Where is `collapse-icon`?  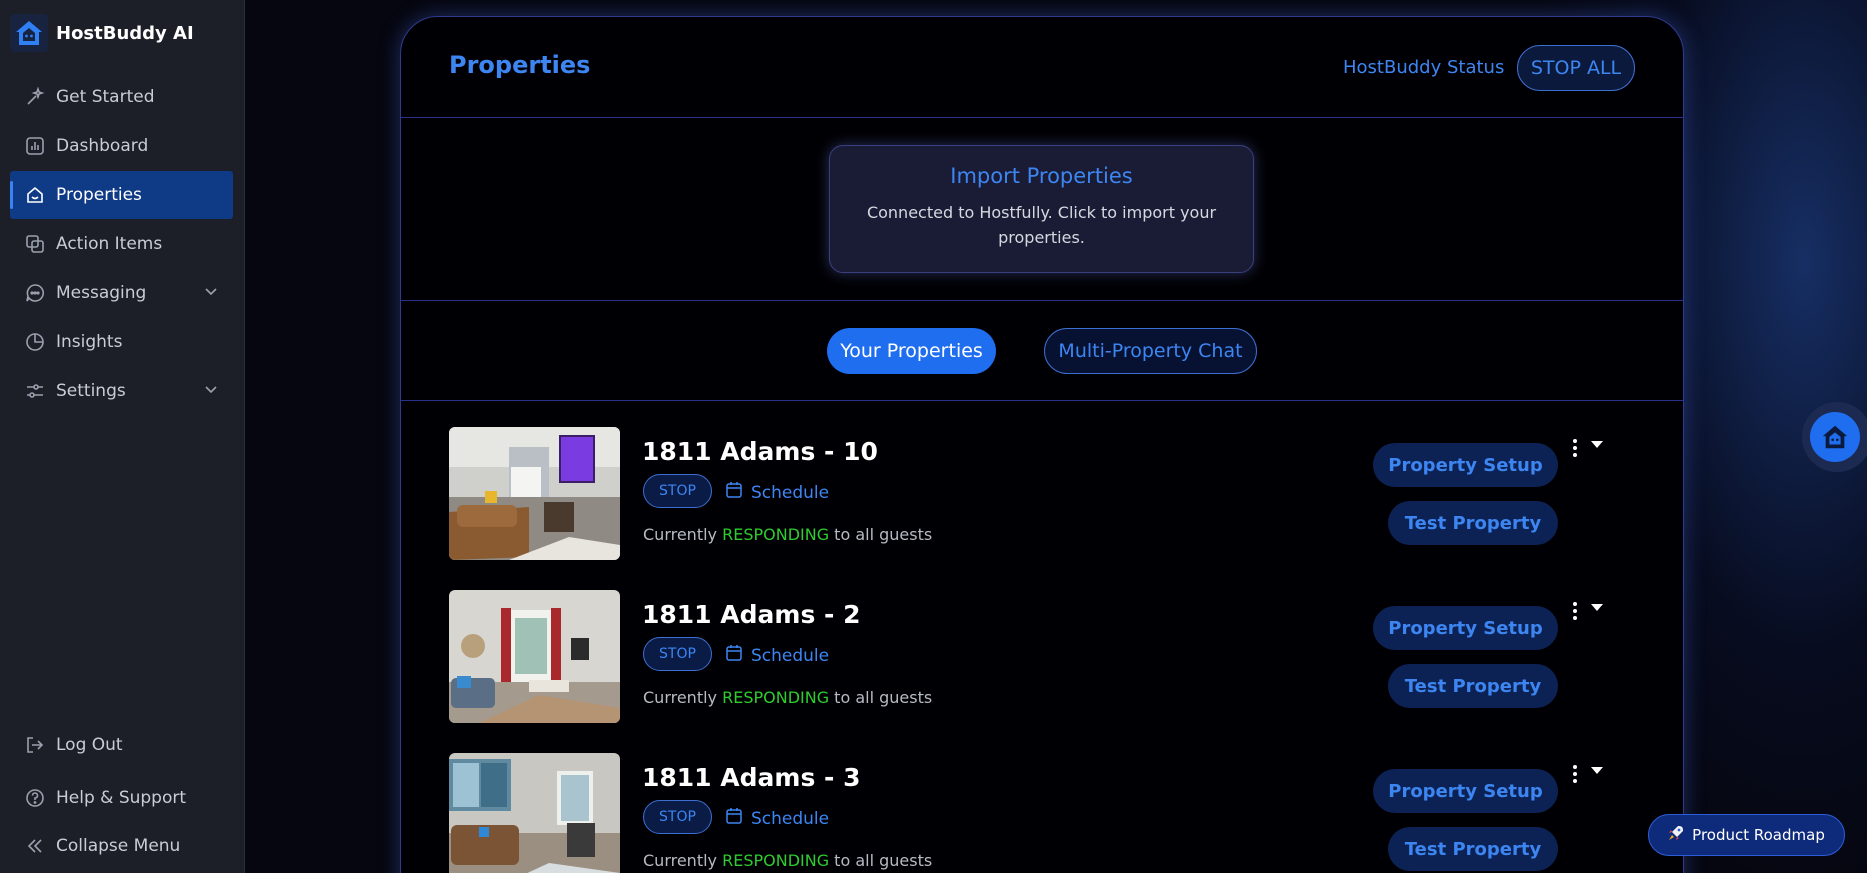 collapse-icon is located at coordinates (35, 846).